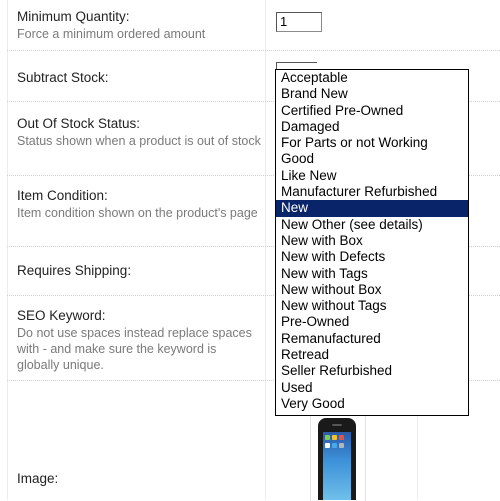  I want to click on condition-option: Acceptable, so click(372, 78).